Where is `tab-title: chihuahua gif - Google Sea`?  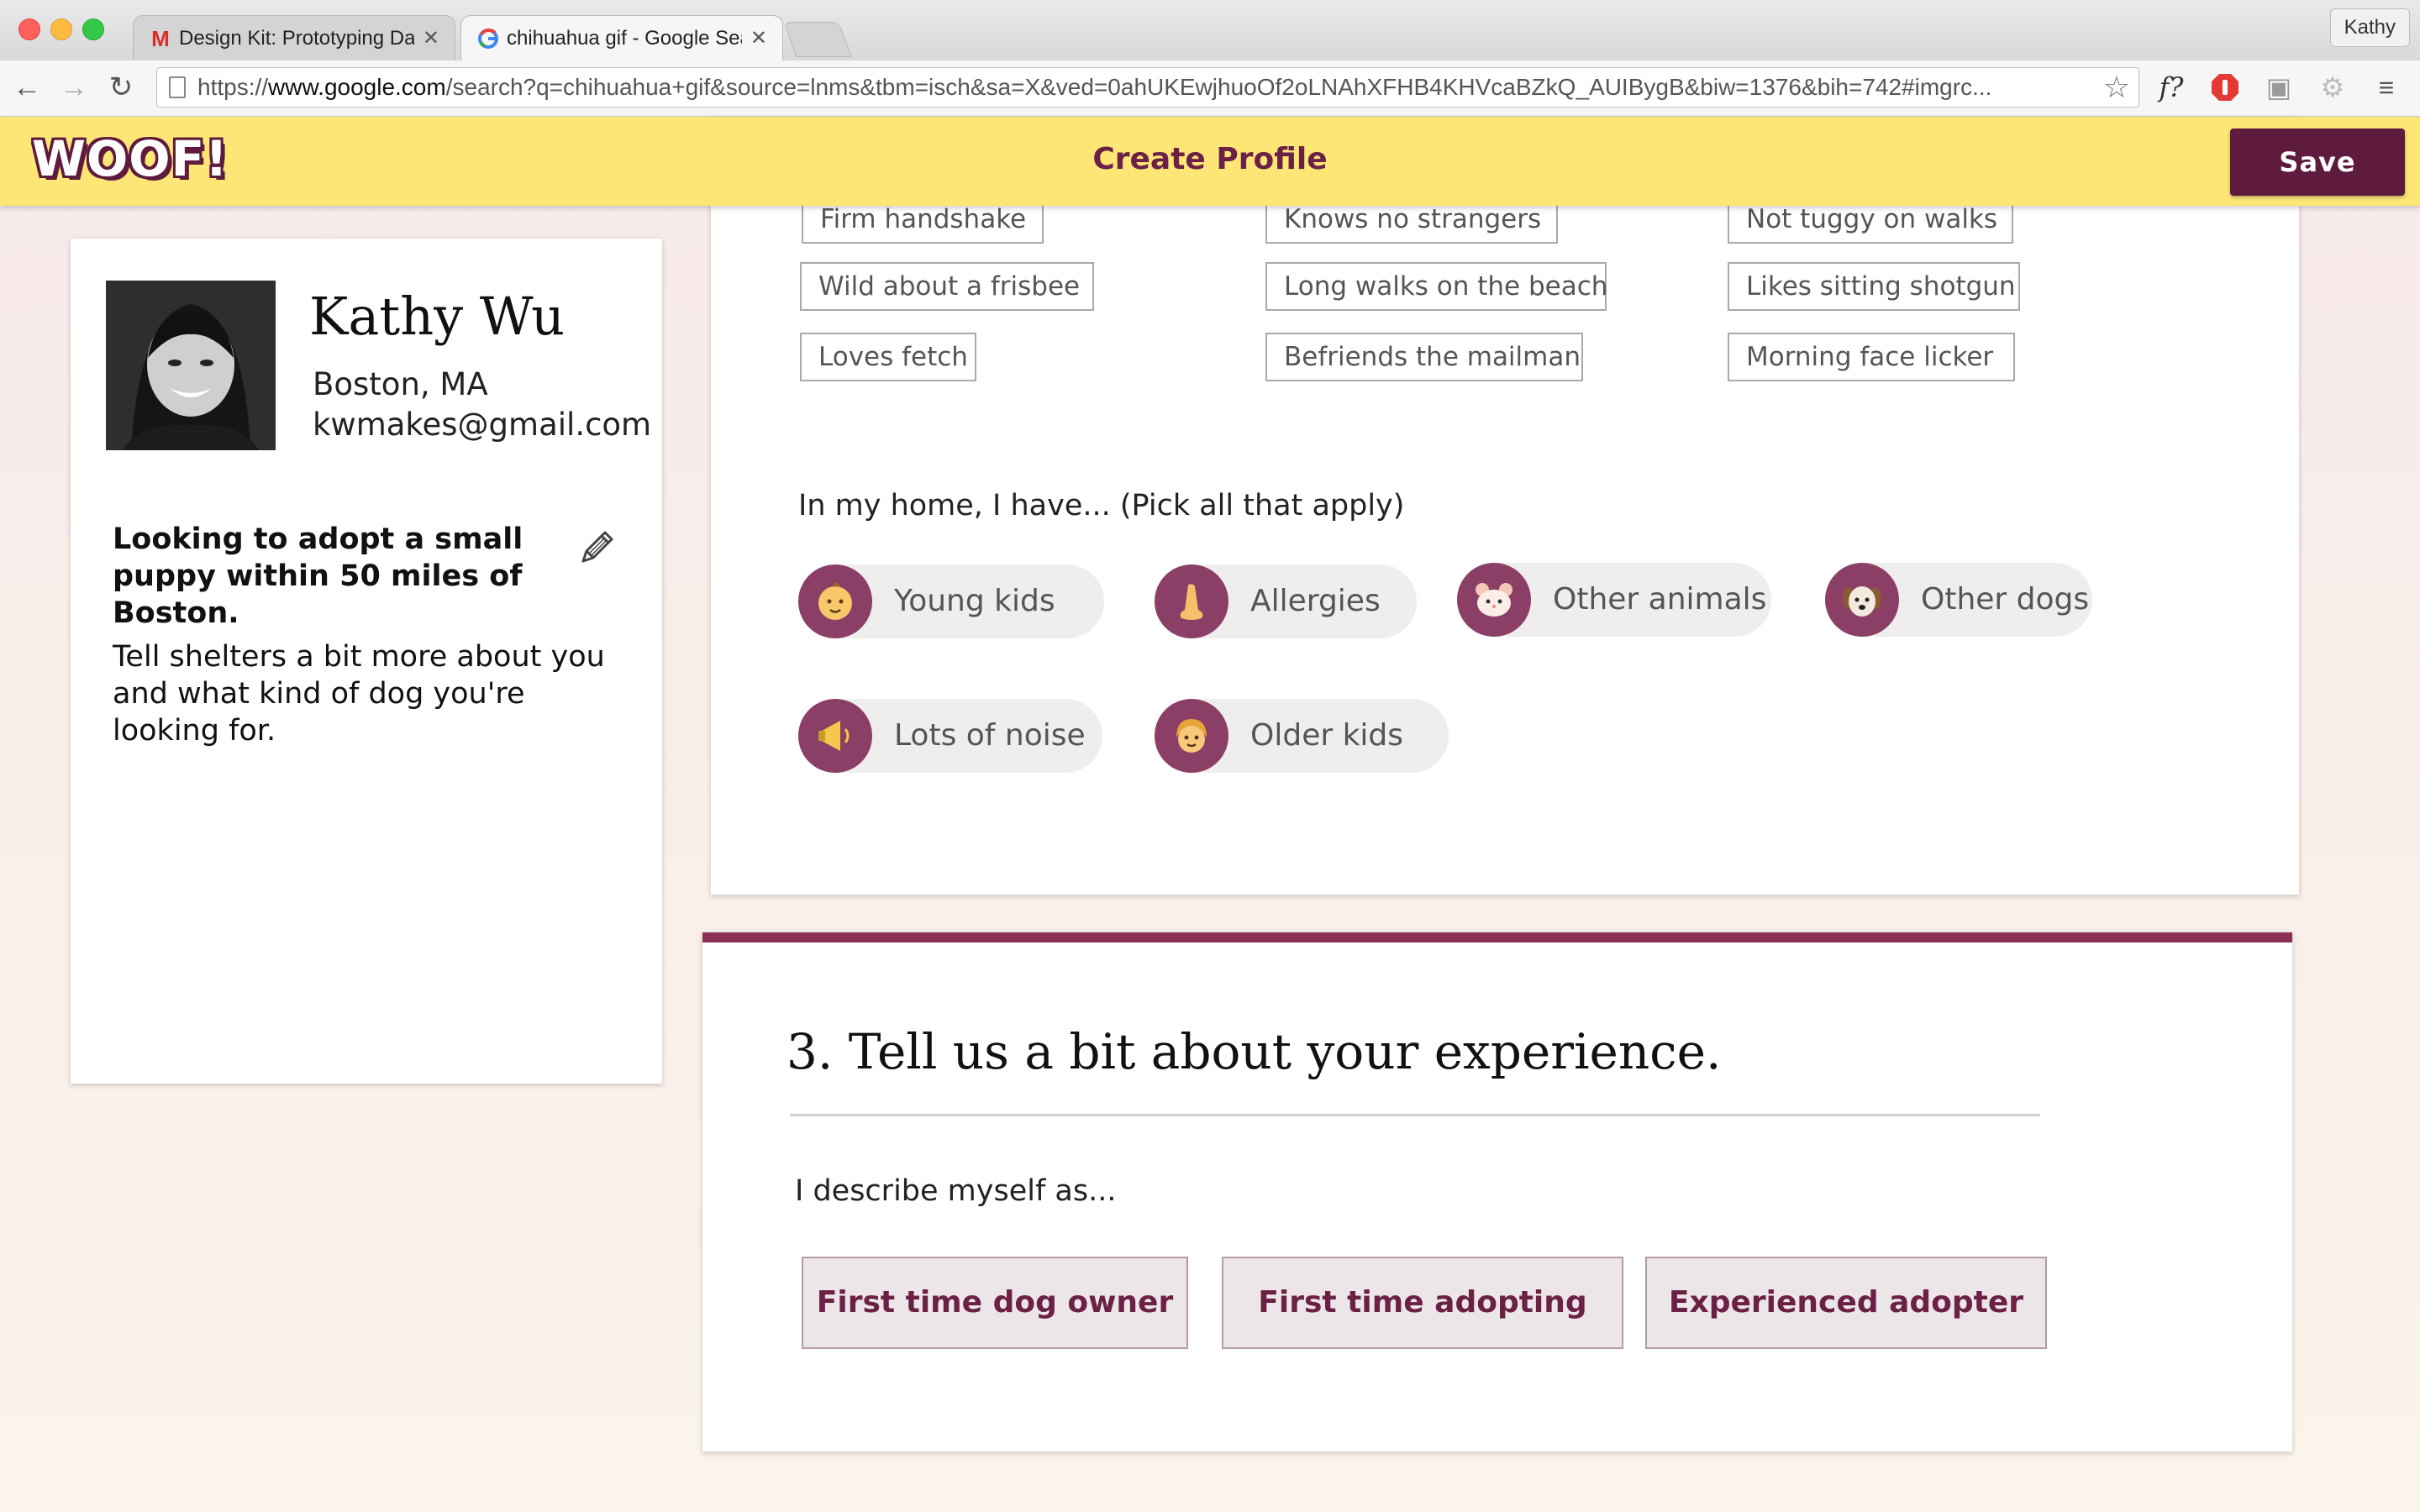 tab-title: chihuahua gif - Google Sea is located at coordinates (624, 38).